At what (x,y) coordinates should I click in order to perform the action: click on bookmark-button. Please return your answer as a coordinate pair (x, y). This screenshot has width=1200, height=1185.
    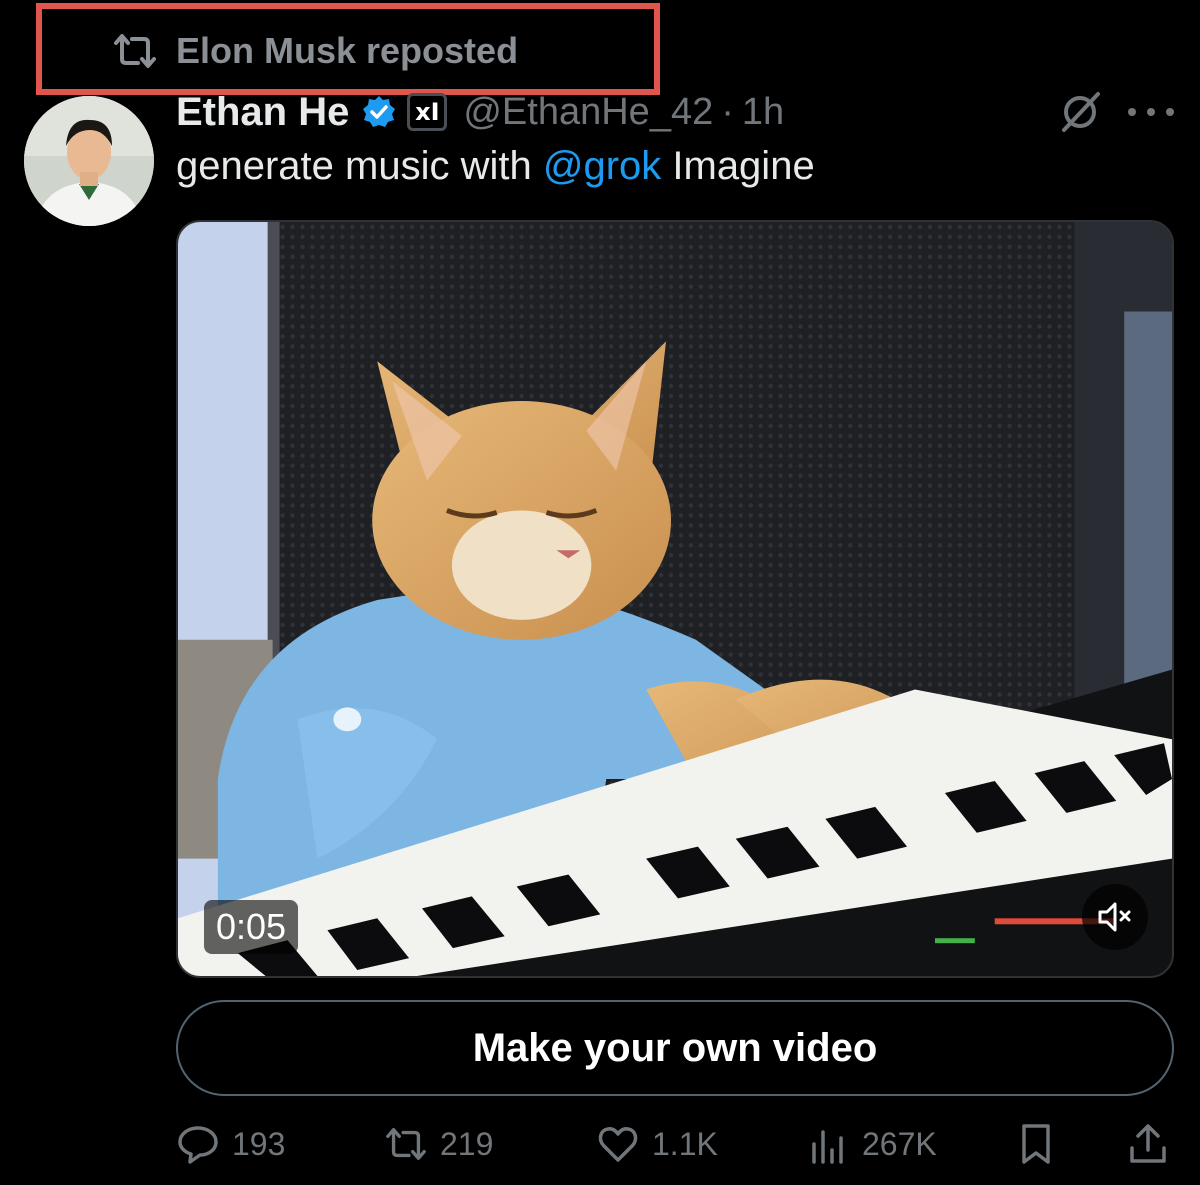
    Looking at the image, I should click on (1036, 1144).